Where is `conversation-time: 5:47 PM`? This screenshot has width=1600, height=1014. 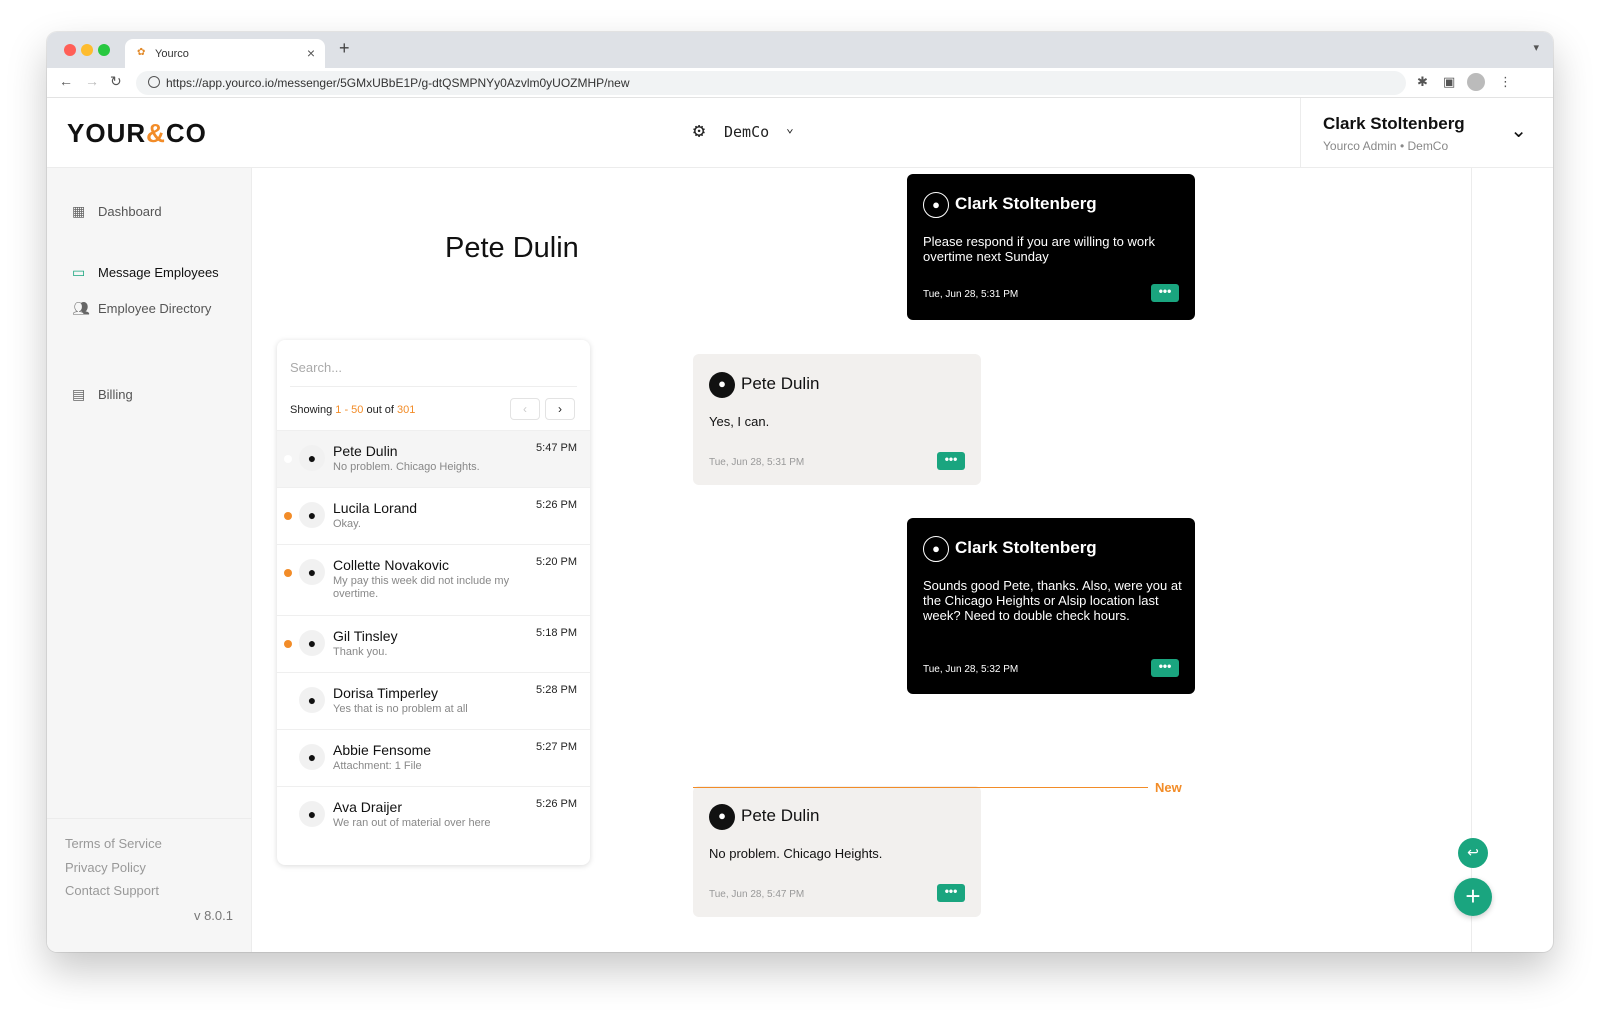
conversation-time: 5:47 PM is located at coordinates (556, 448).